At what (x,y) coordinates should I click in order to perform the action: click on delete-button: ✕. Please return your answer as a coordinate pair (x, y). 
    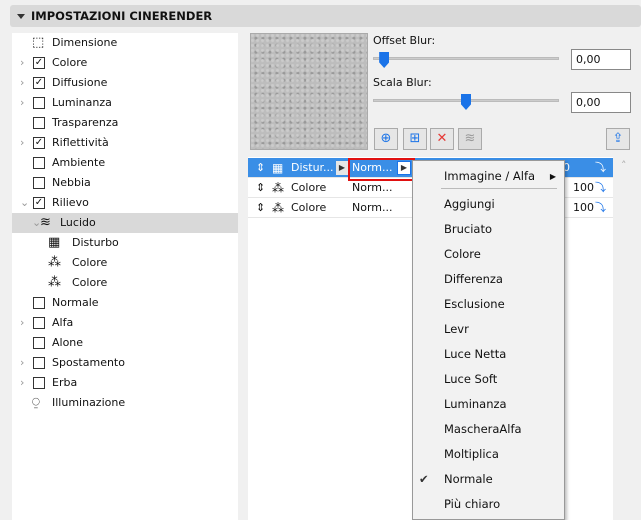
    Looking at the image, I should click on (442, 139).